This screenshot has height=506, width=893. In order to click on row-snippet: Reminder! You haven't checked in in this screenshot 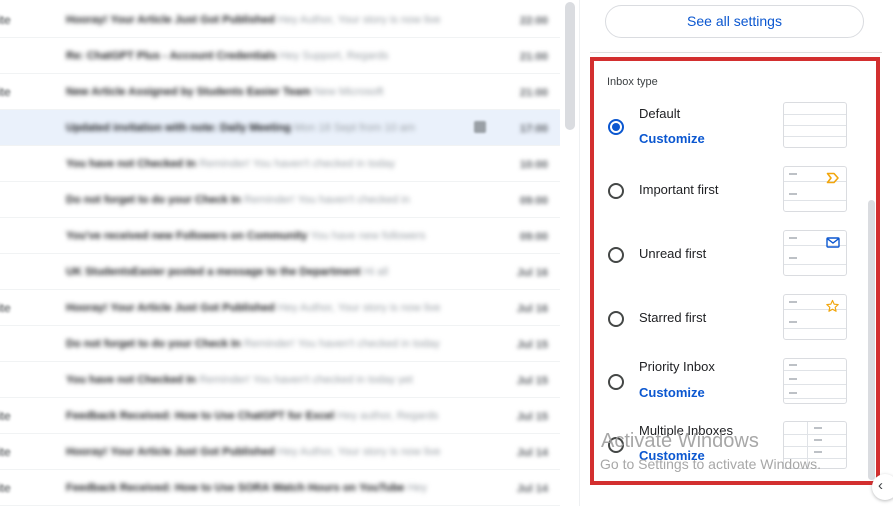, I will do `click(326, 200)`.